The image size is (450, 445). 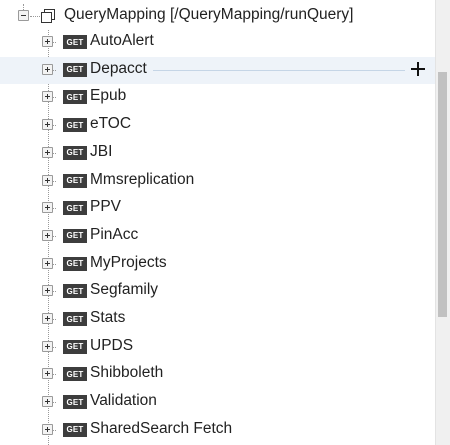 I want to click on scrollbar-thumb, so click(x=442, y=194).